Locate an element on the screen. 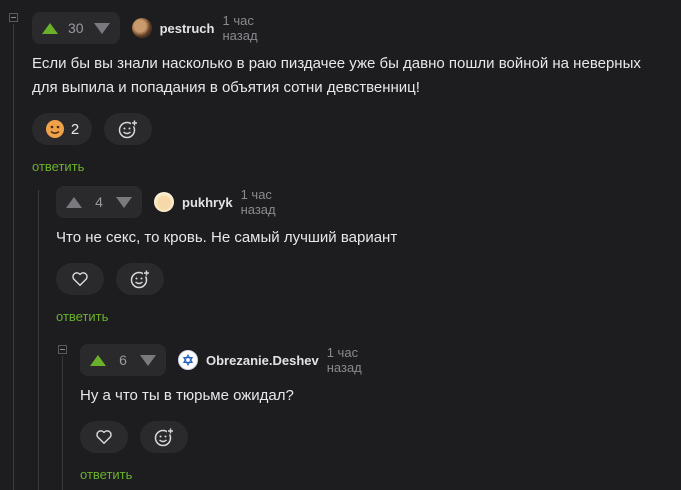  vote-count: 6 is located at coordinates (123, 360).